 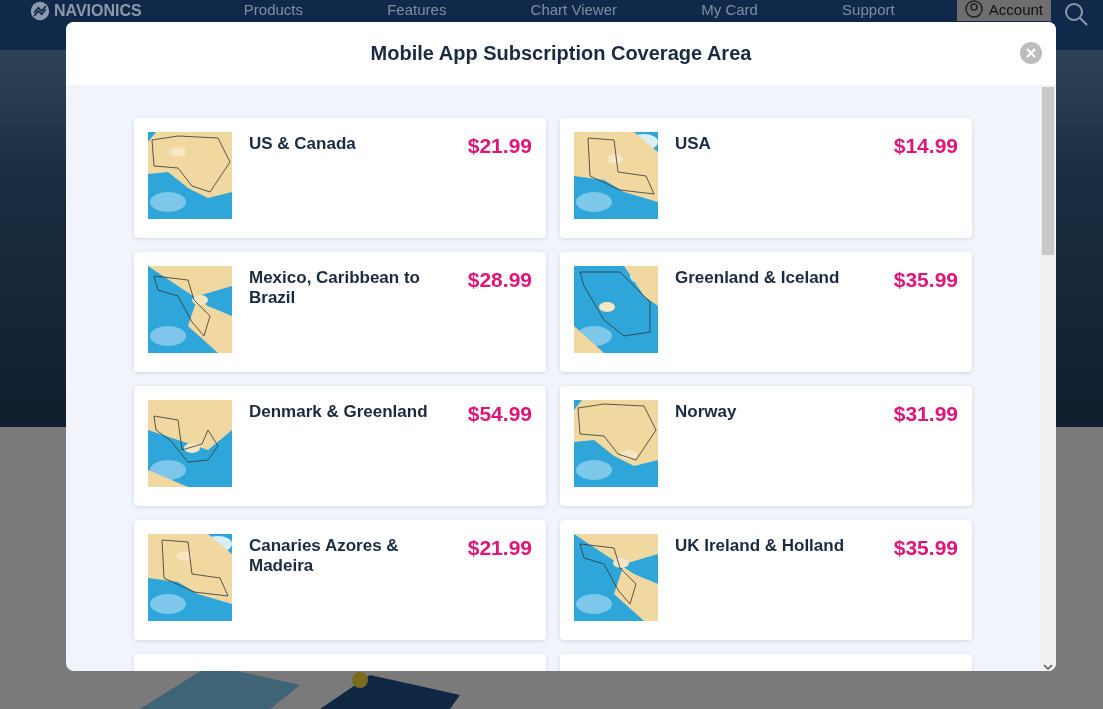 I want to click on scrollbar, so click(x=1048, y=378).